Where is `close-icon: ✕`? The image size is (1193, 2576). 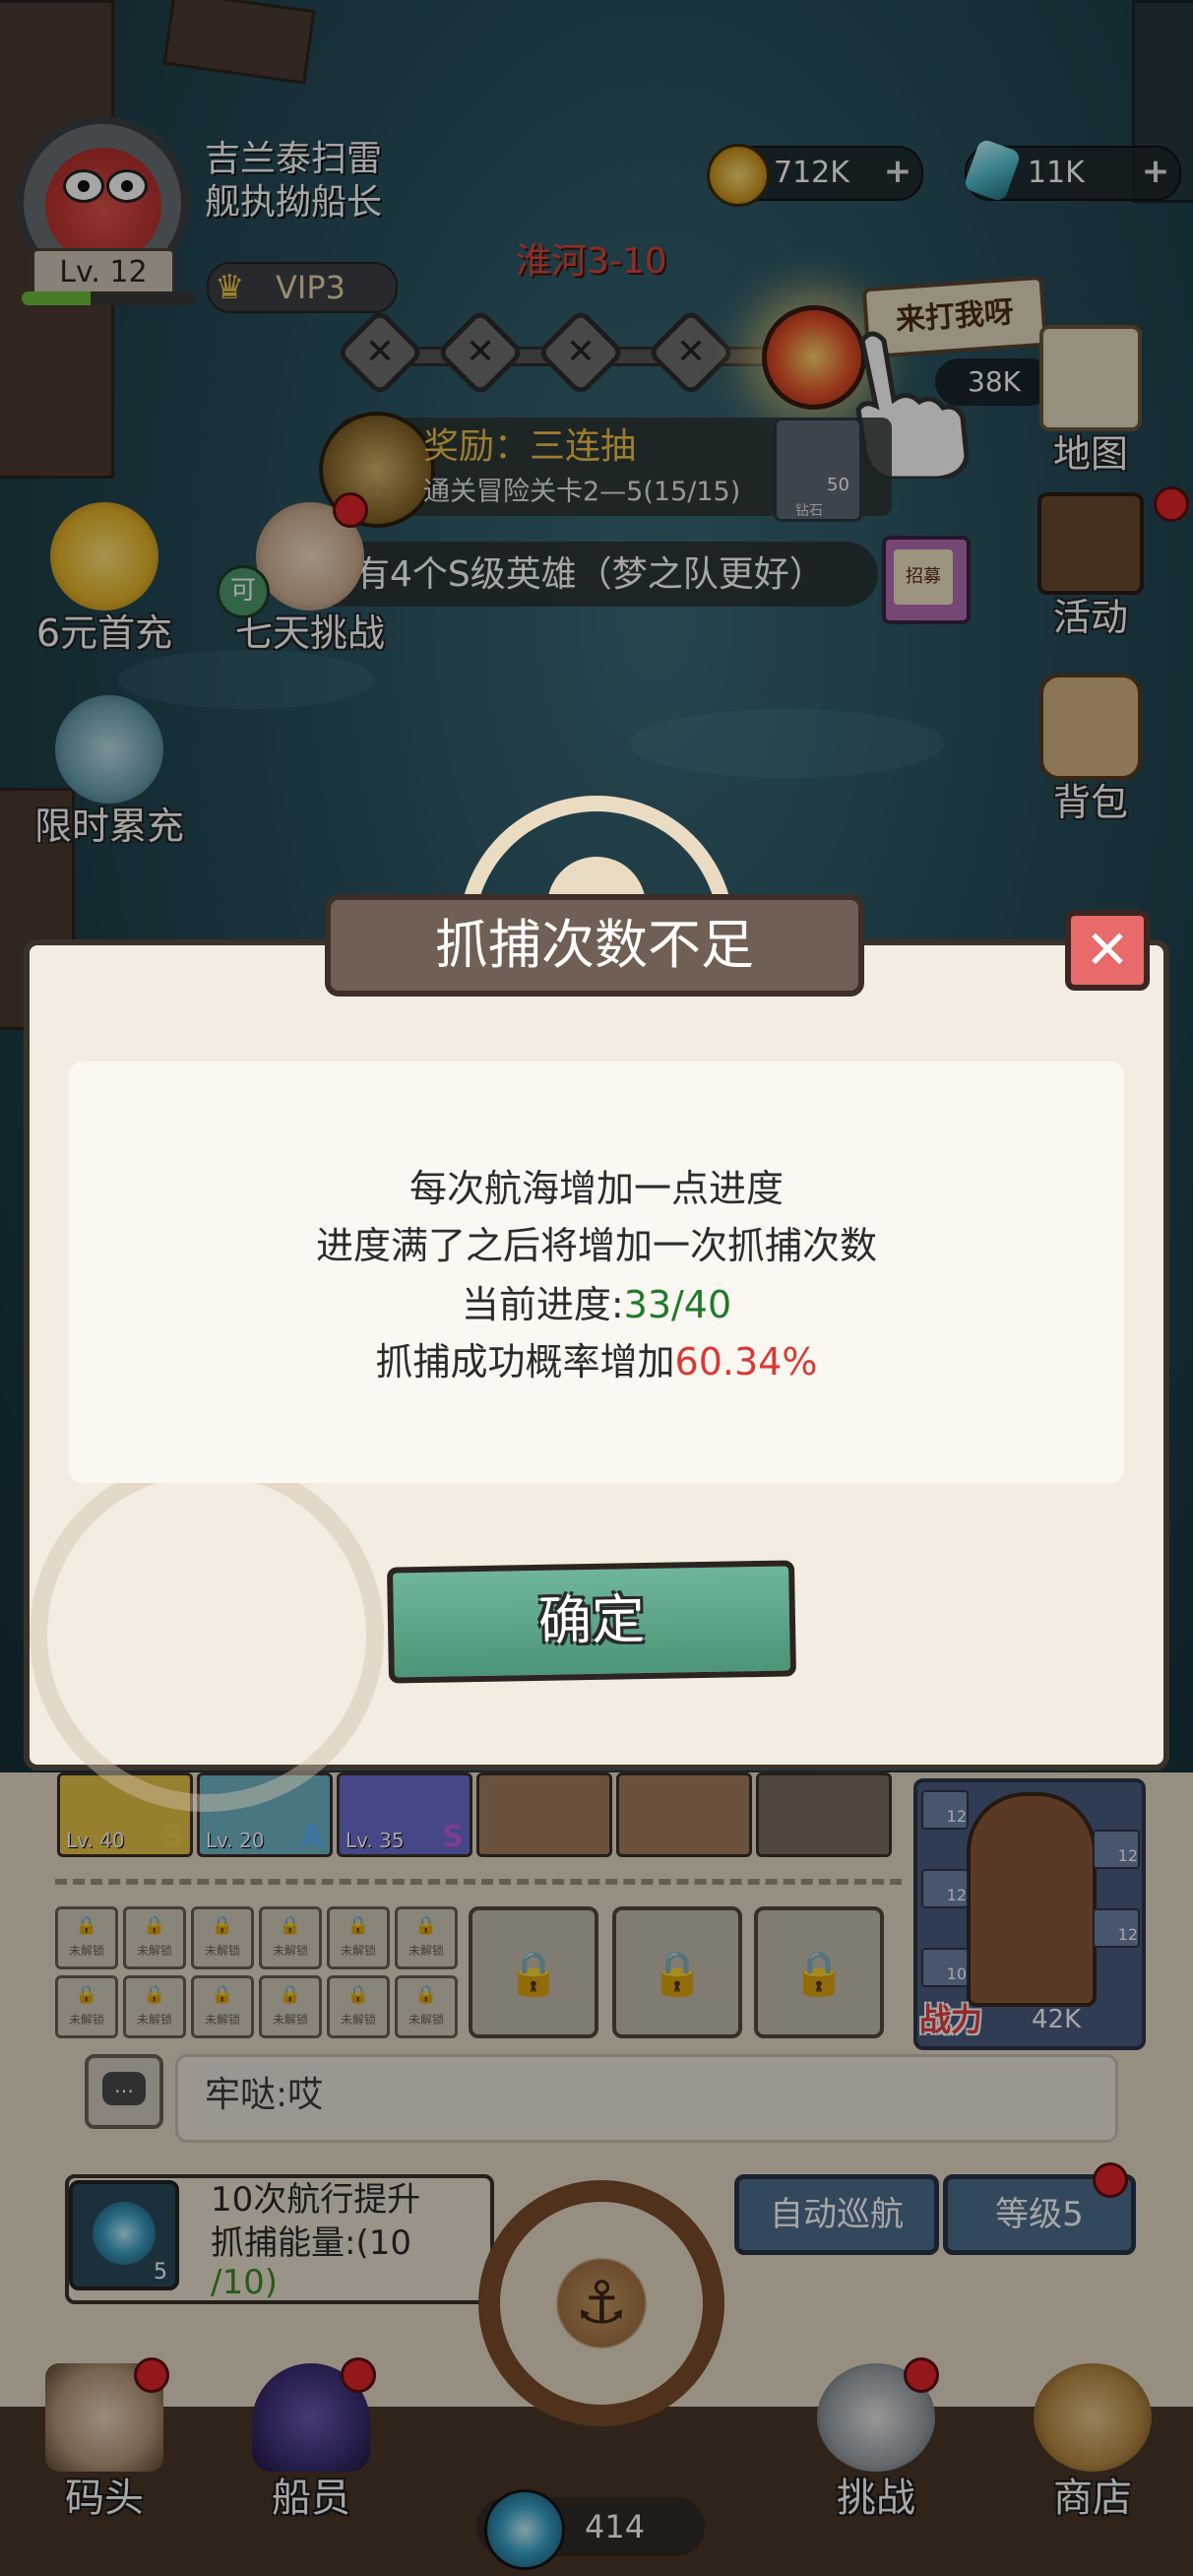
close-icon: ✕ is located at coordinates (1107, 950).